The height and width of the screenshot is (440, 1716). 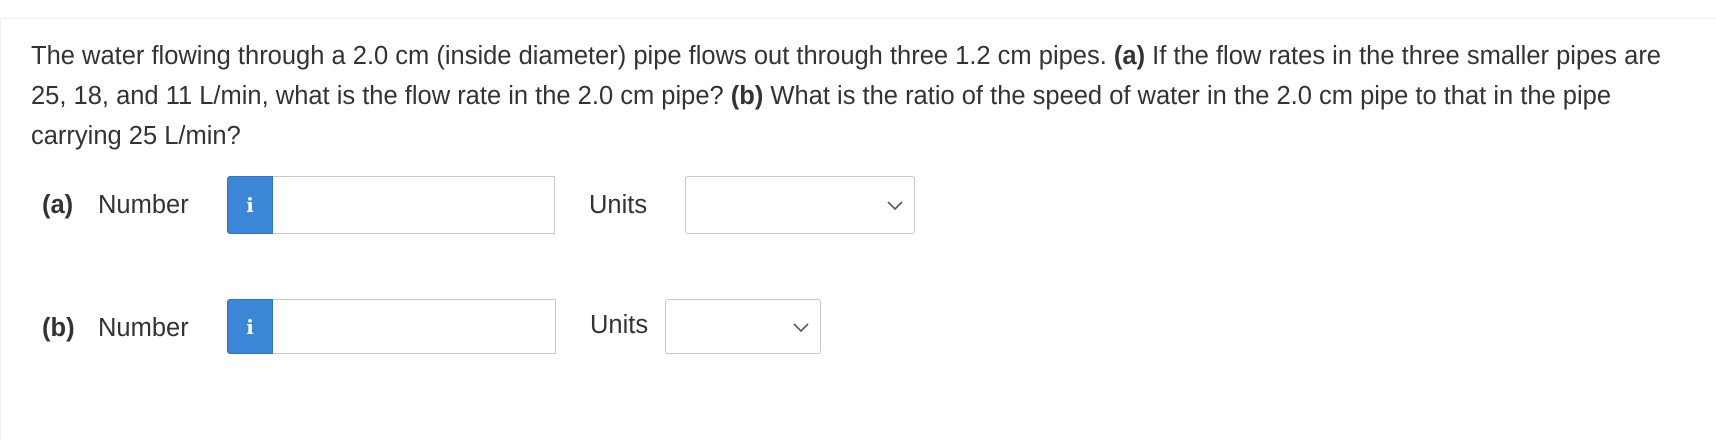 I want to click on part-a-label: (a), so click(x=58, y=205).